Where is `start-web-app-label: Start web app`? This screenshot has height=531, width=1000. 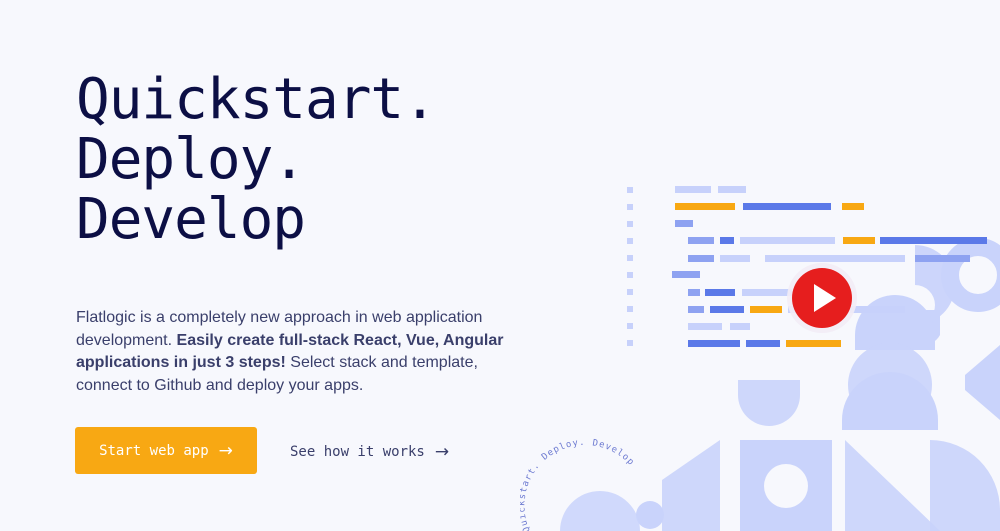 start-web-app-label: Start web app is located at coordinates (154, 450).